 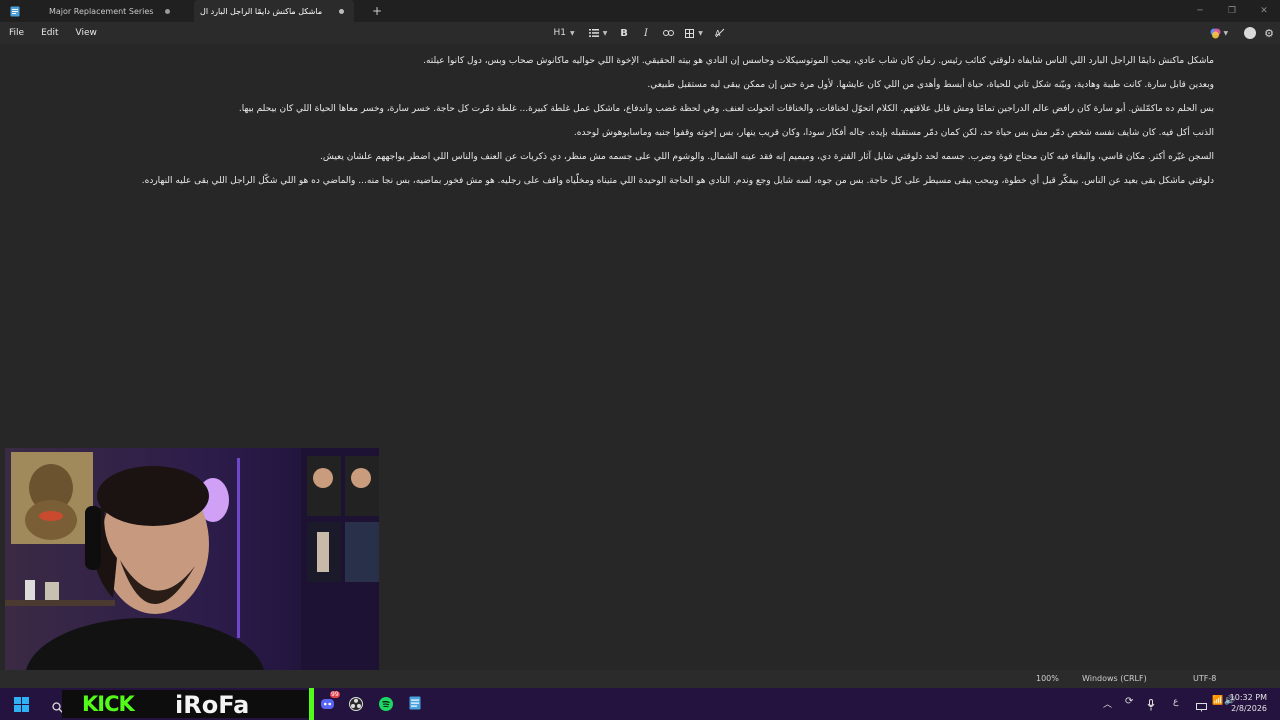 I want to click on kick-logo: KICK, so click(x=108, y=704).